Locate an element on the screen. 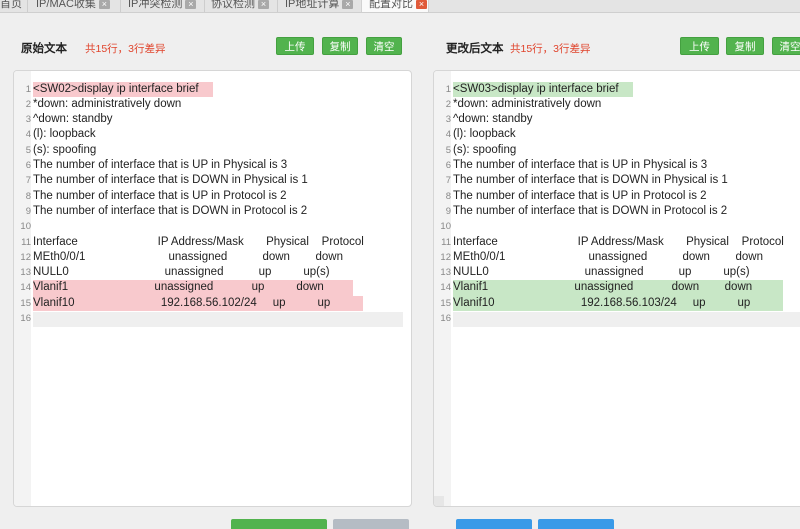 The image size is (800, 529). line-number: 6 is located at coordinates (28, 165).